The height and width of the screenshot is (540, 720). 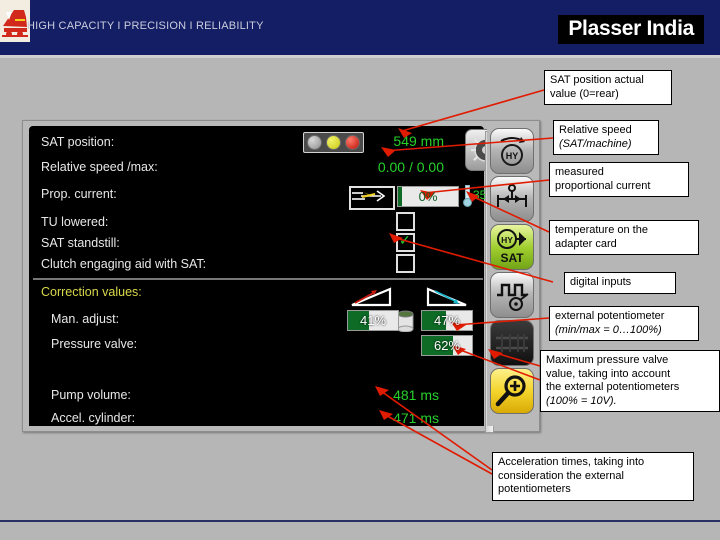 I want to click on hy-arrow-icon: HY SAT, so click(x=511, y=247).